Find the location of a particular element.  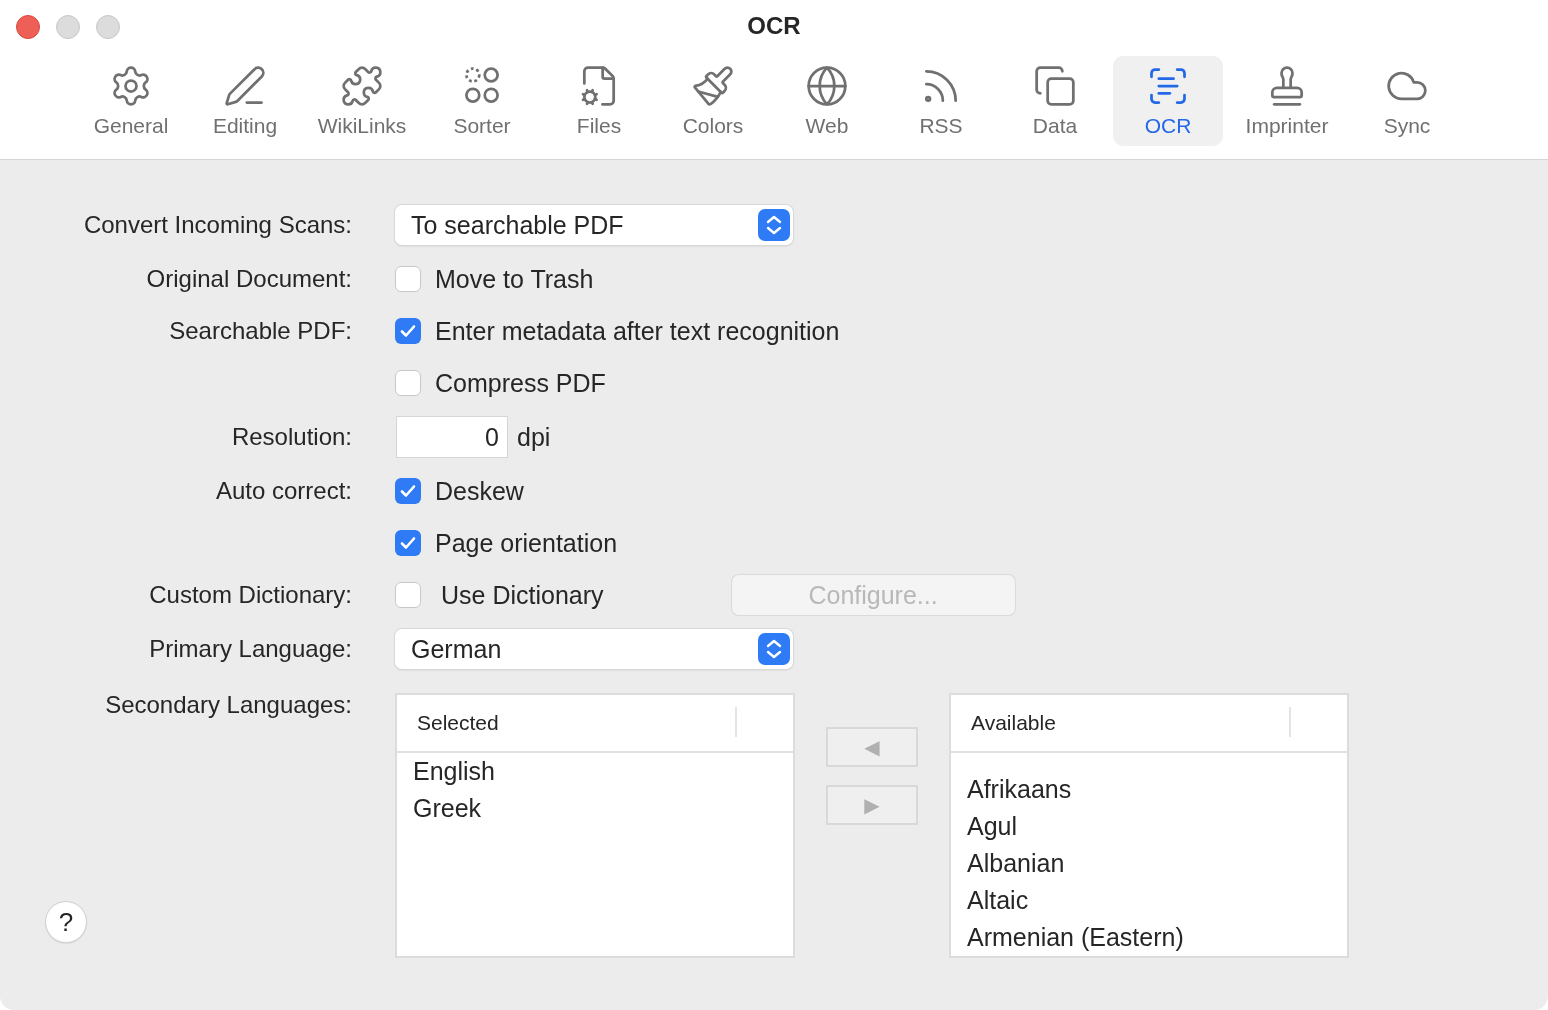

list-item: Agul is located at coordinates (1157, 826).